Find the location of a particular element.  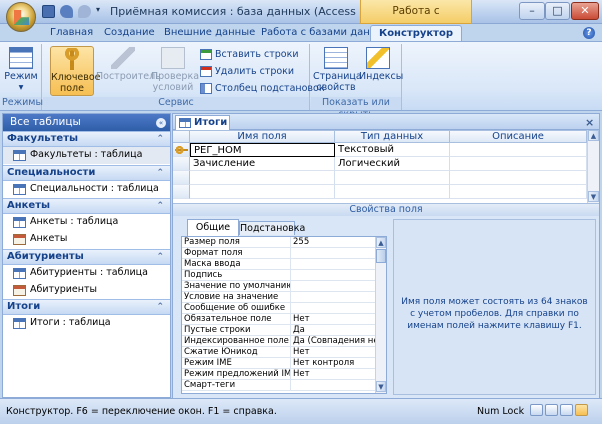

redo-icon is located at coordinates (84, 11).